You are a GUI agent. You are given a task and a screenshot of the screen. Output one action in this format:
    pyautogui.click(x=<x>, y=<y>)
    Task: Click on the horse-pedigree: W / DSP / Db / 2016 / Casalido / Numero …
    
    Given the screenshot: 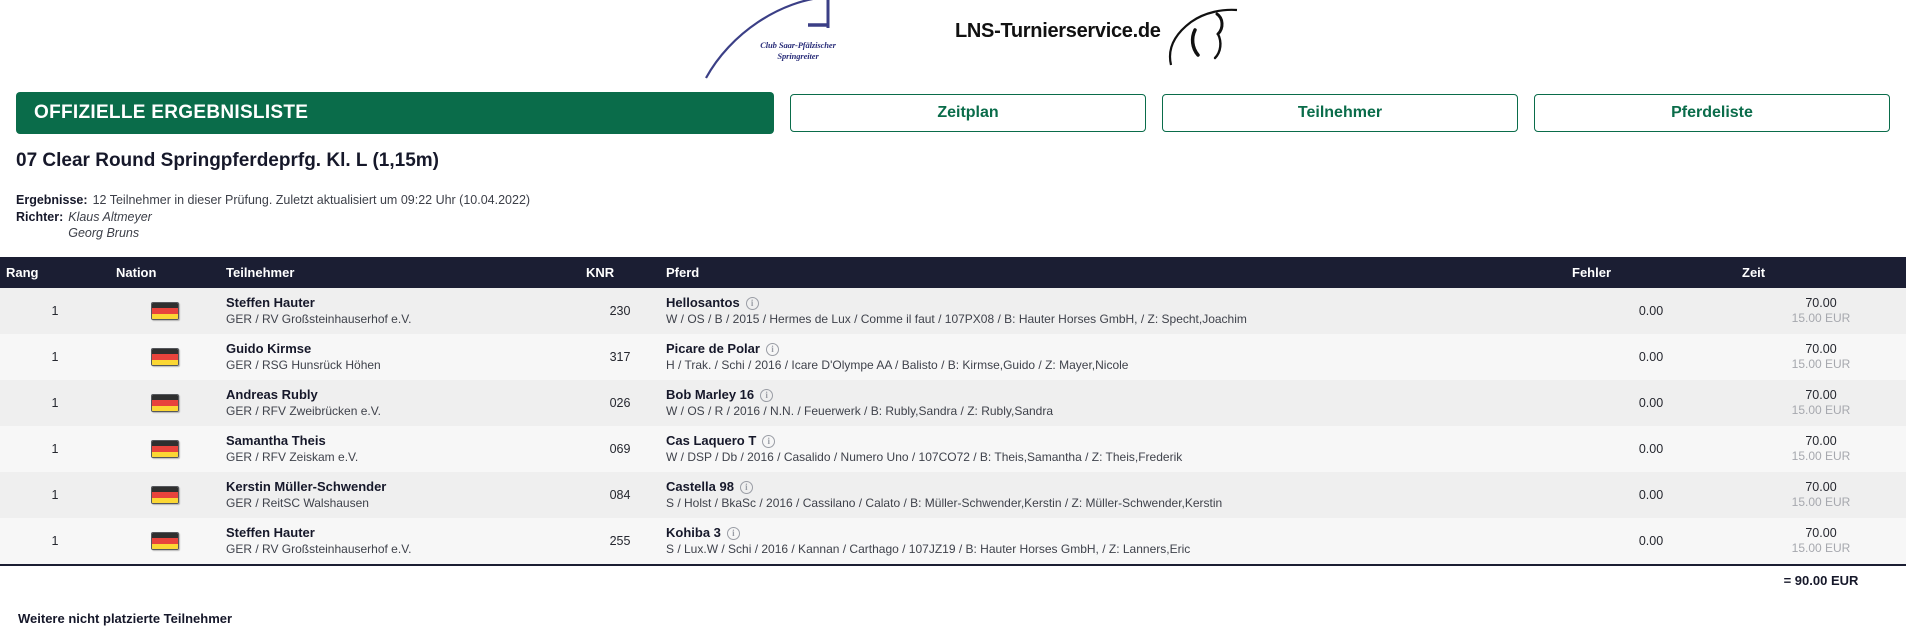 What is the action you would take?
    pyautogui.click(x=924, y=457)
    